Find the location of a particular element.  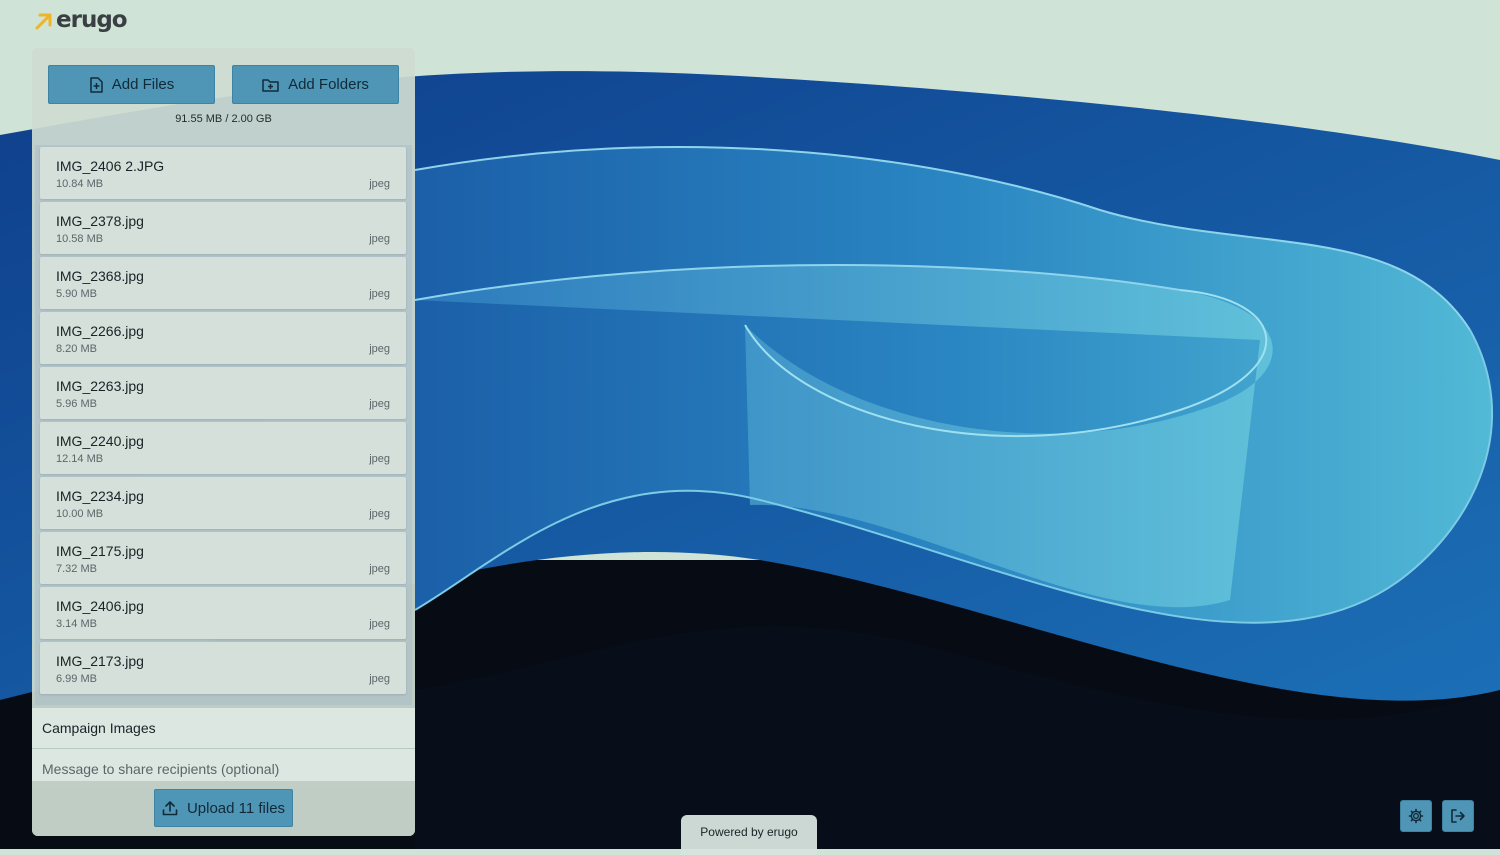

file-item: IMG_2234.jpg 10.00 MB jpeg is located at coordinates (223, 503).